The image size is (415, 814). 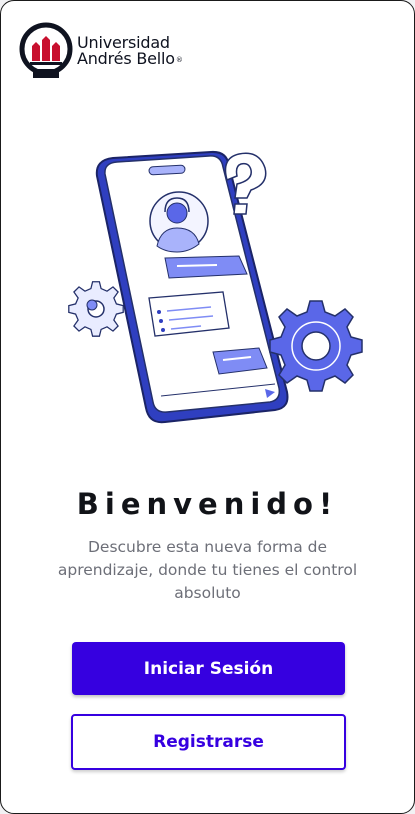 I want to click on university-seal-icon, so click(x=46, y=50).